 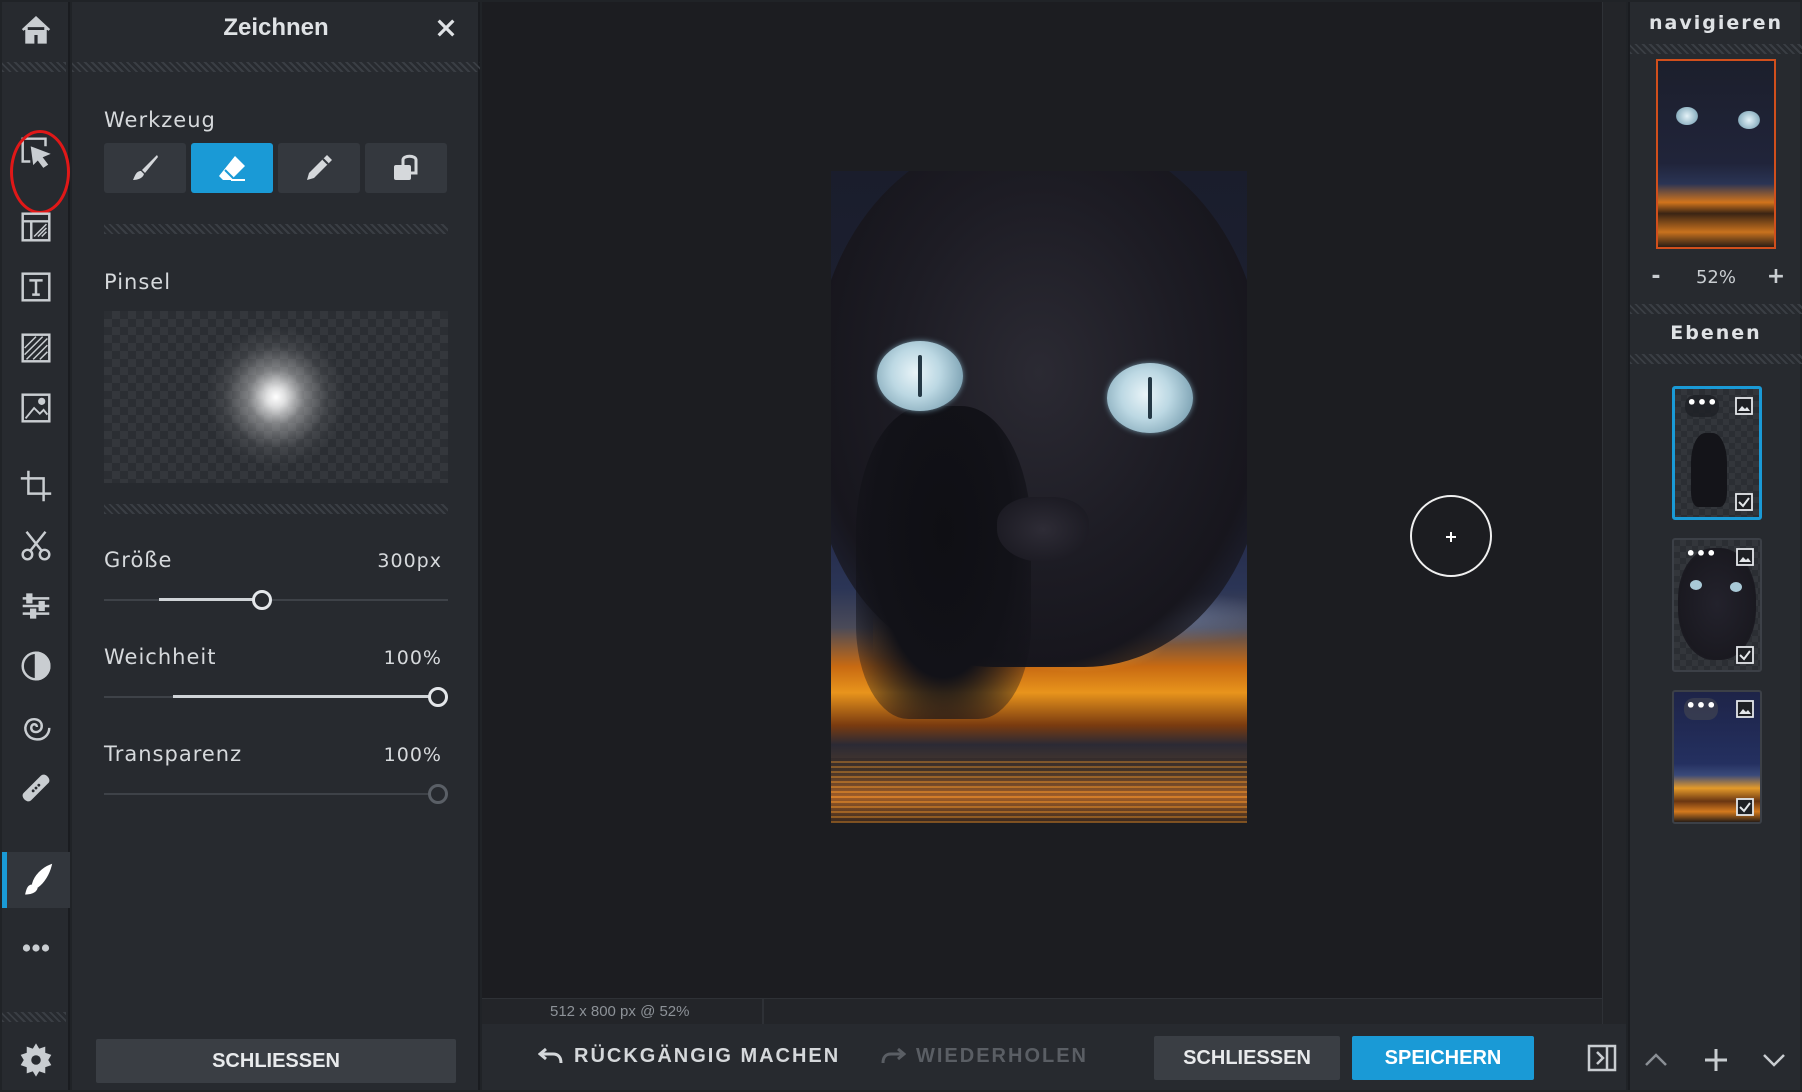 I want to click on size-slider-knob, so click(x=262, y=600).